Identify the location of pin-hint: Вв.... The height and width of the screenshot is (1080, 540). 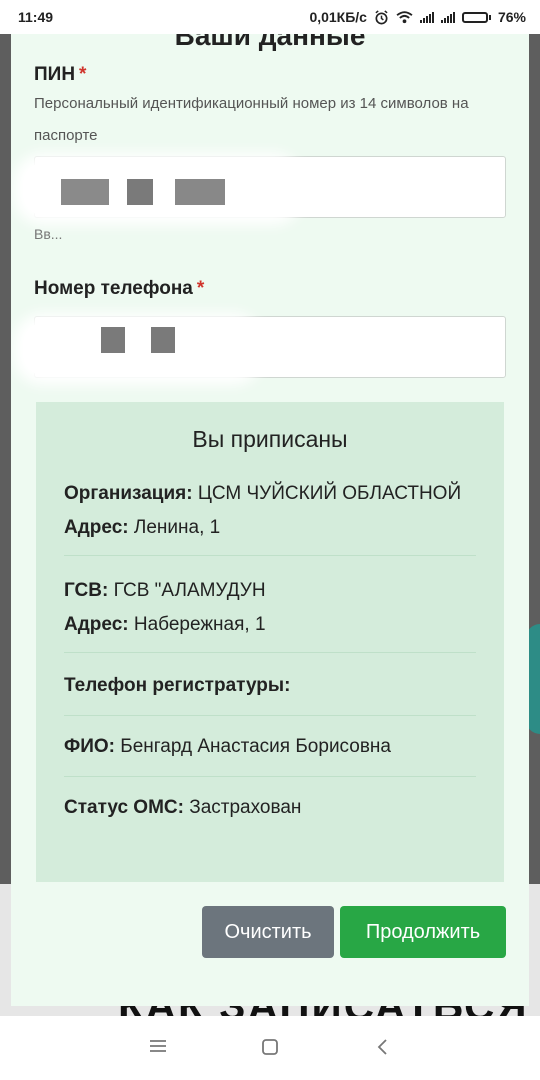
(48, 234).